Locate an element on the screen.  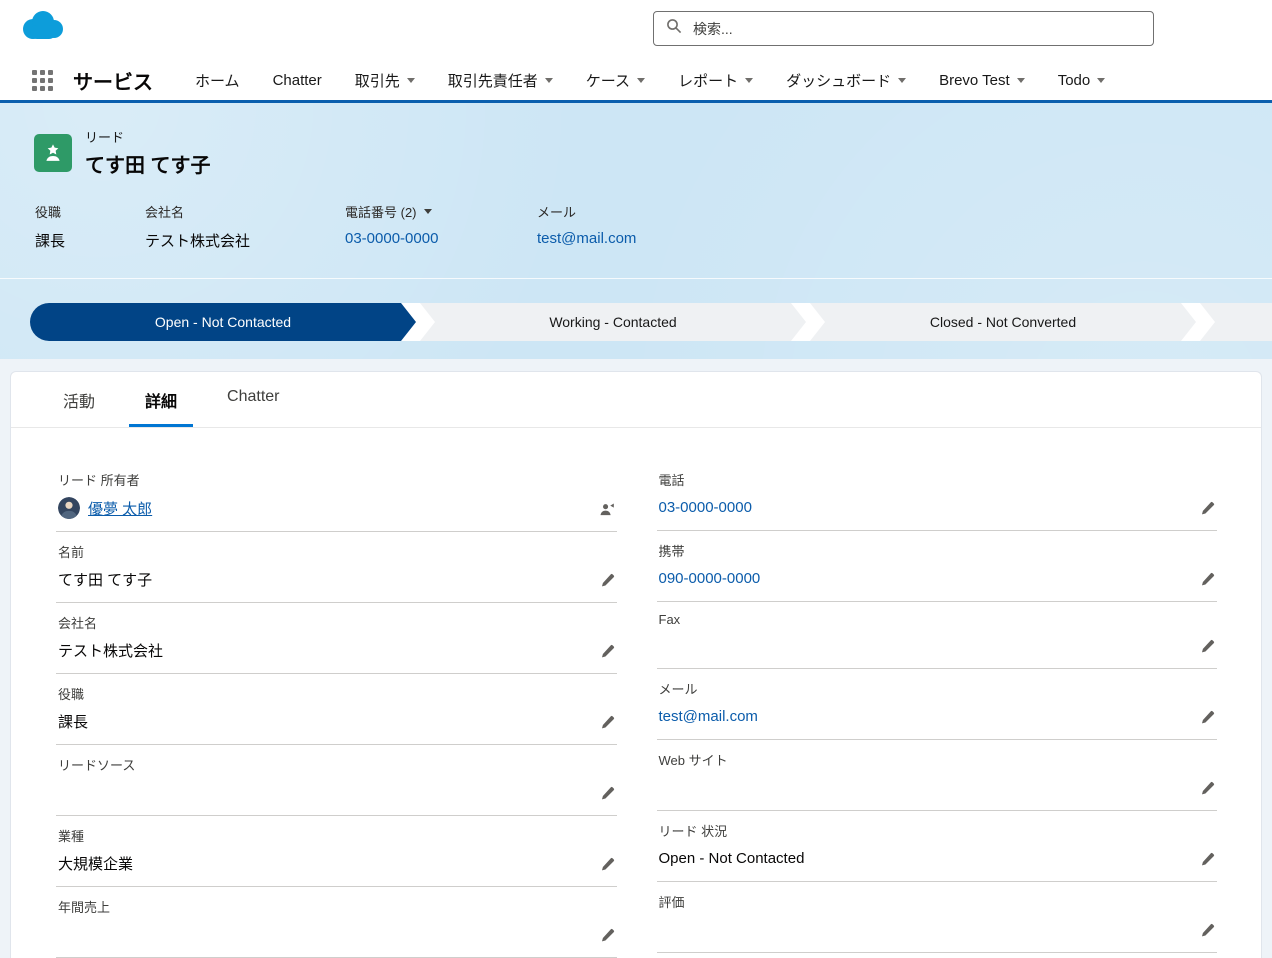
field-label: メール is located at coordinates (678, 689).